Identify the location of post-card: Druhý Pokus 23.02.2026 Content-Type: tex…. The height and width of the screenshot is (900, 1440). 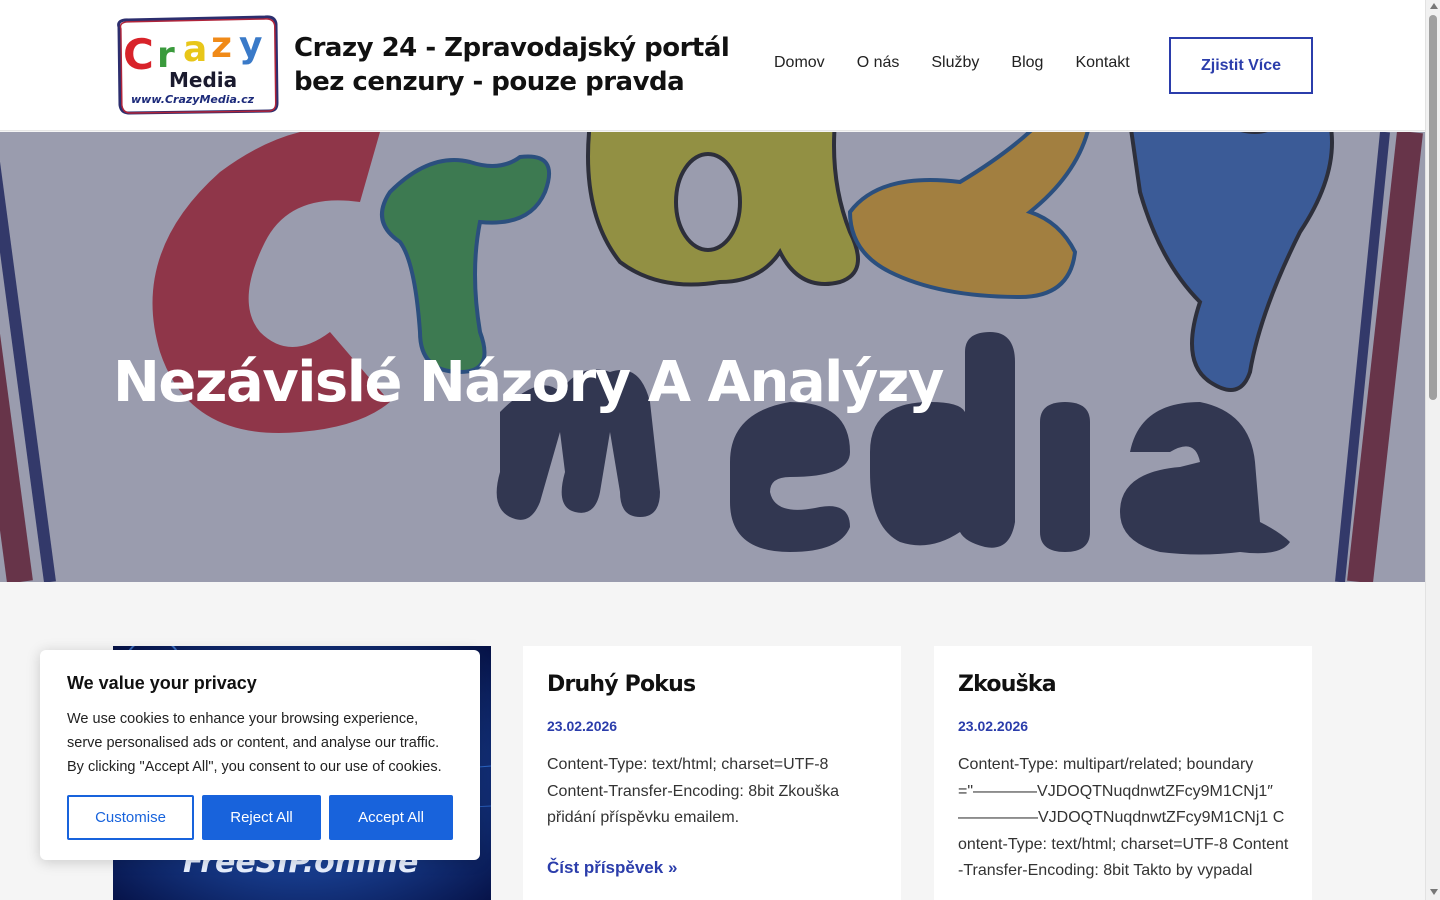
(712, 773).